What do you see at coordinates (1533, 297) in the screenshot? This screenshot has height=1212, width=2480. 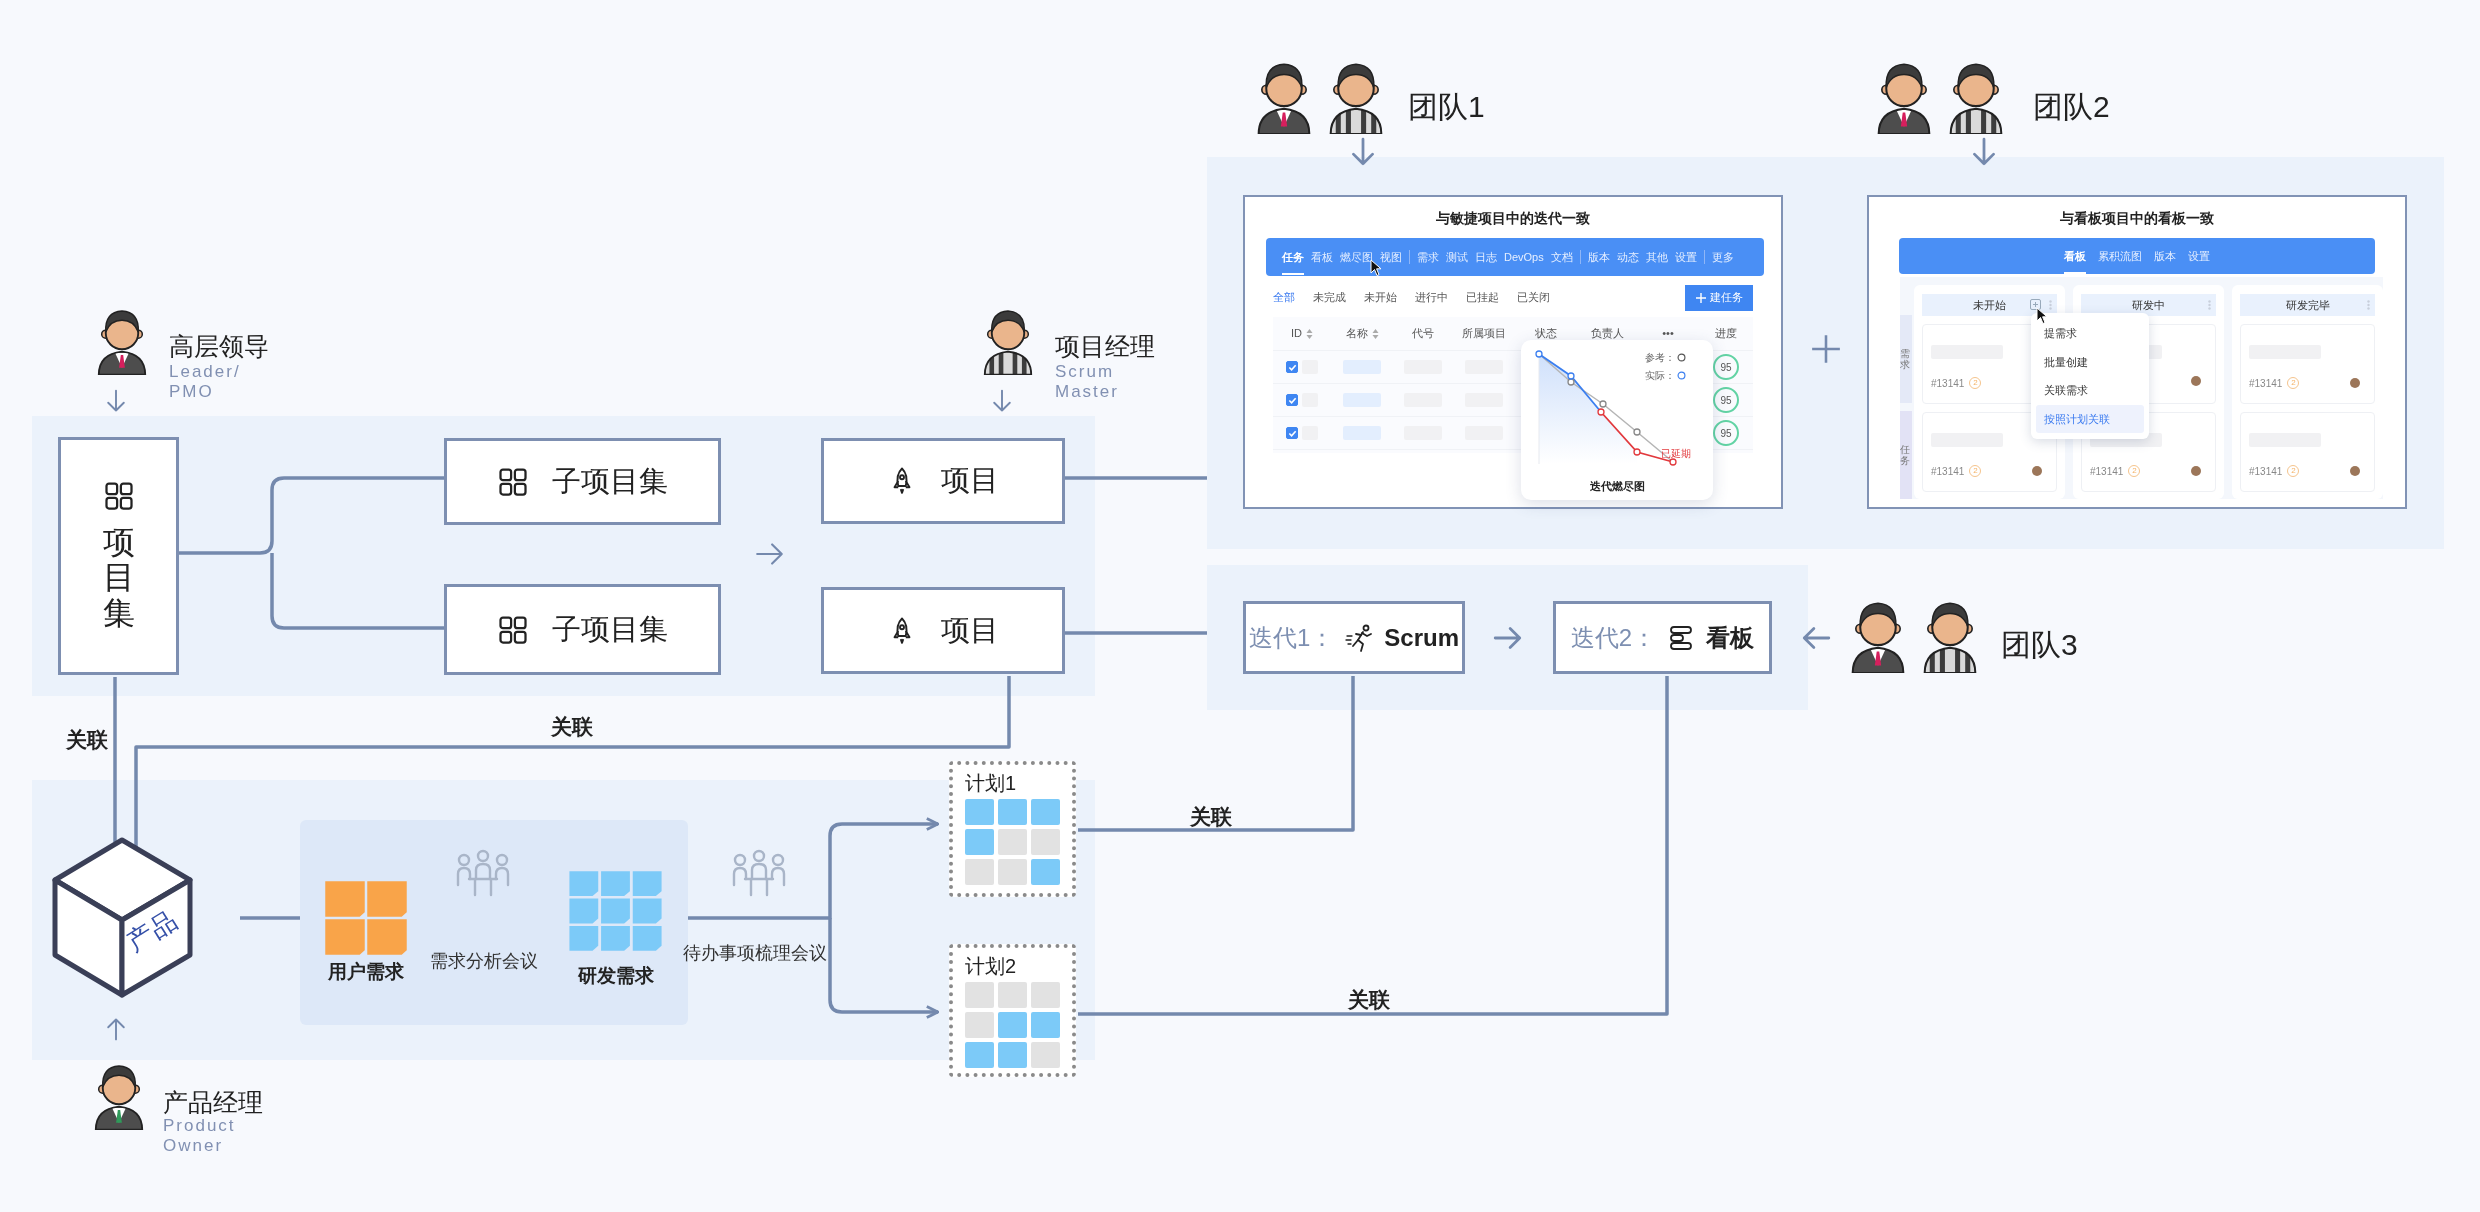 I see `filter-tab: 已关闭` at bounding box center [1533, 297].